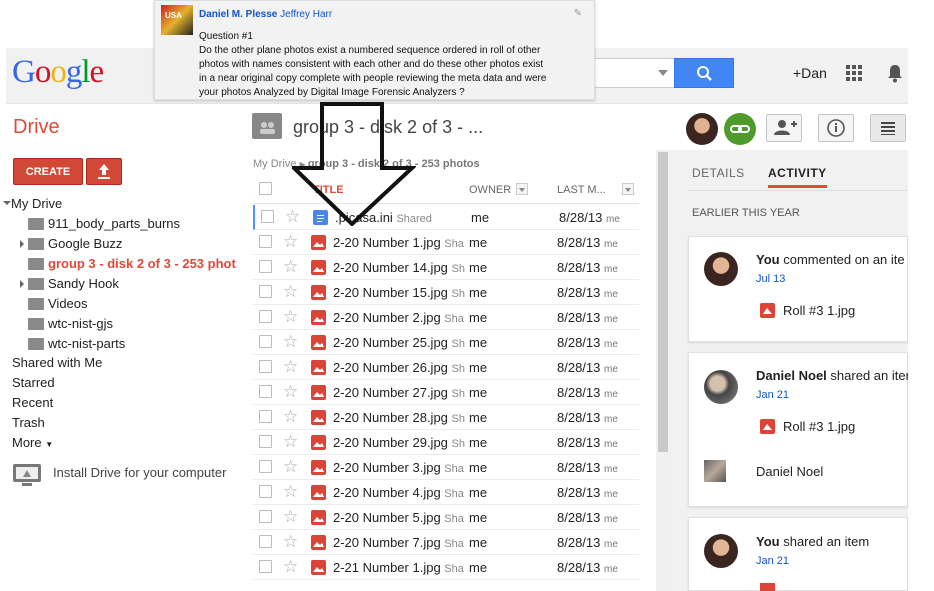 The height and width of the screenshot is (591, 934). Describe the element at coordinates (390, 342) in the screenshot. I see `file-name: 2-20 Number 25.jpg` at that location.